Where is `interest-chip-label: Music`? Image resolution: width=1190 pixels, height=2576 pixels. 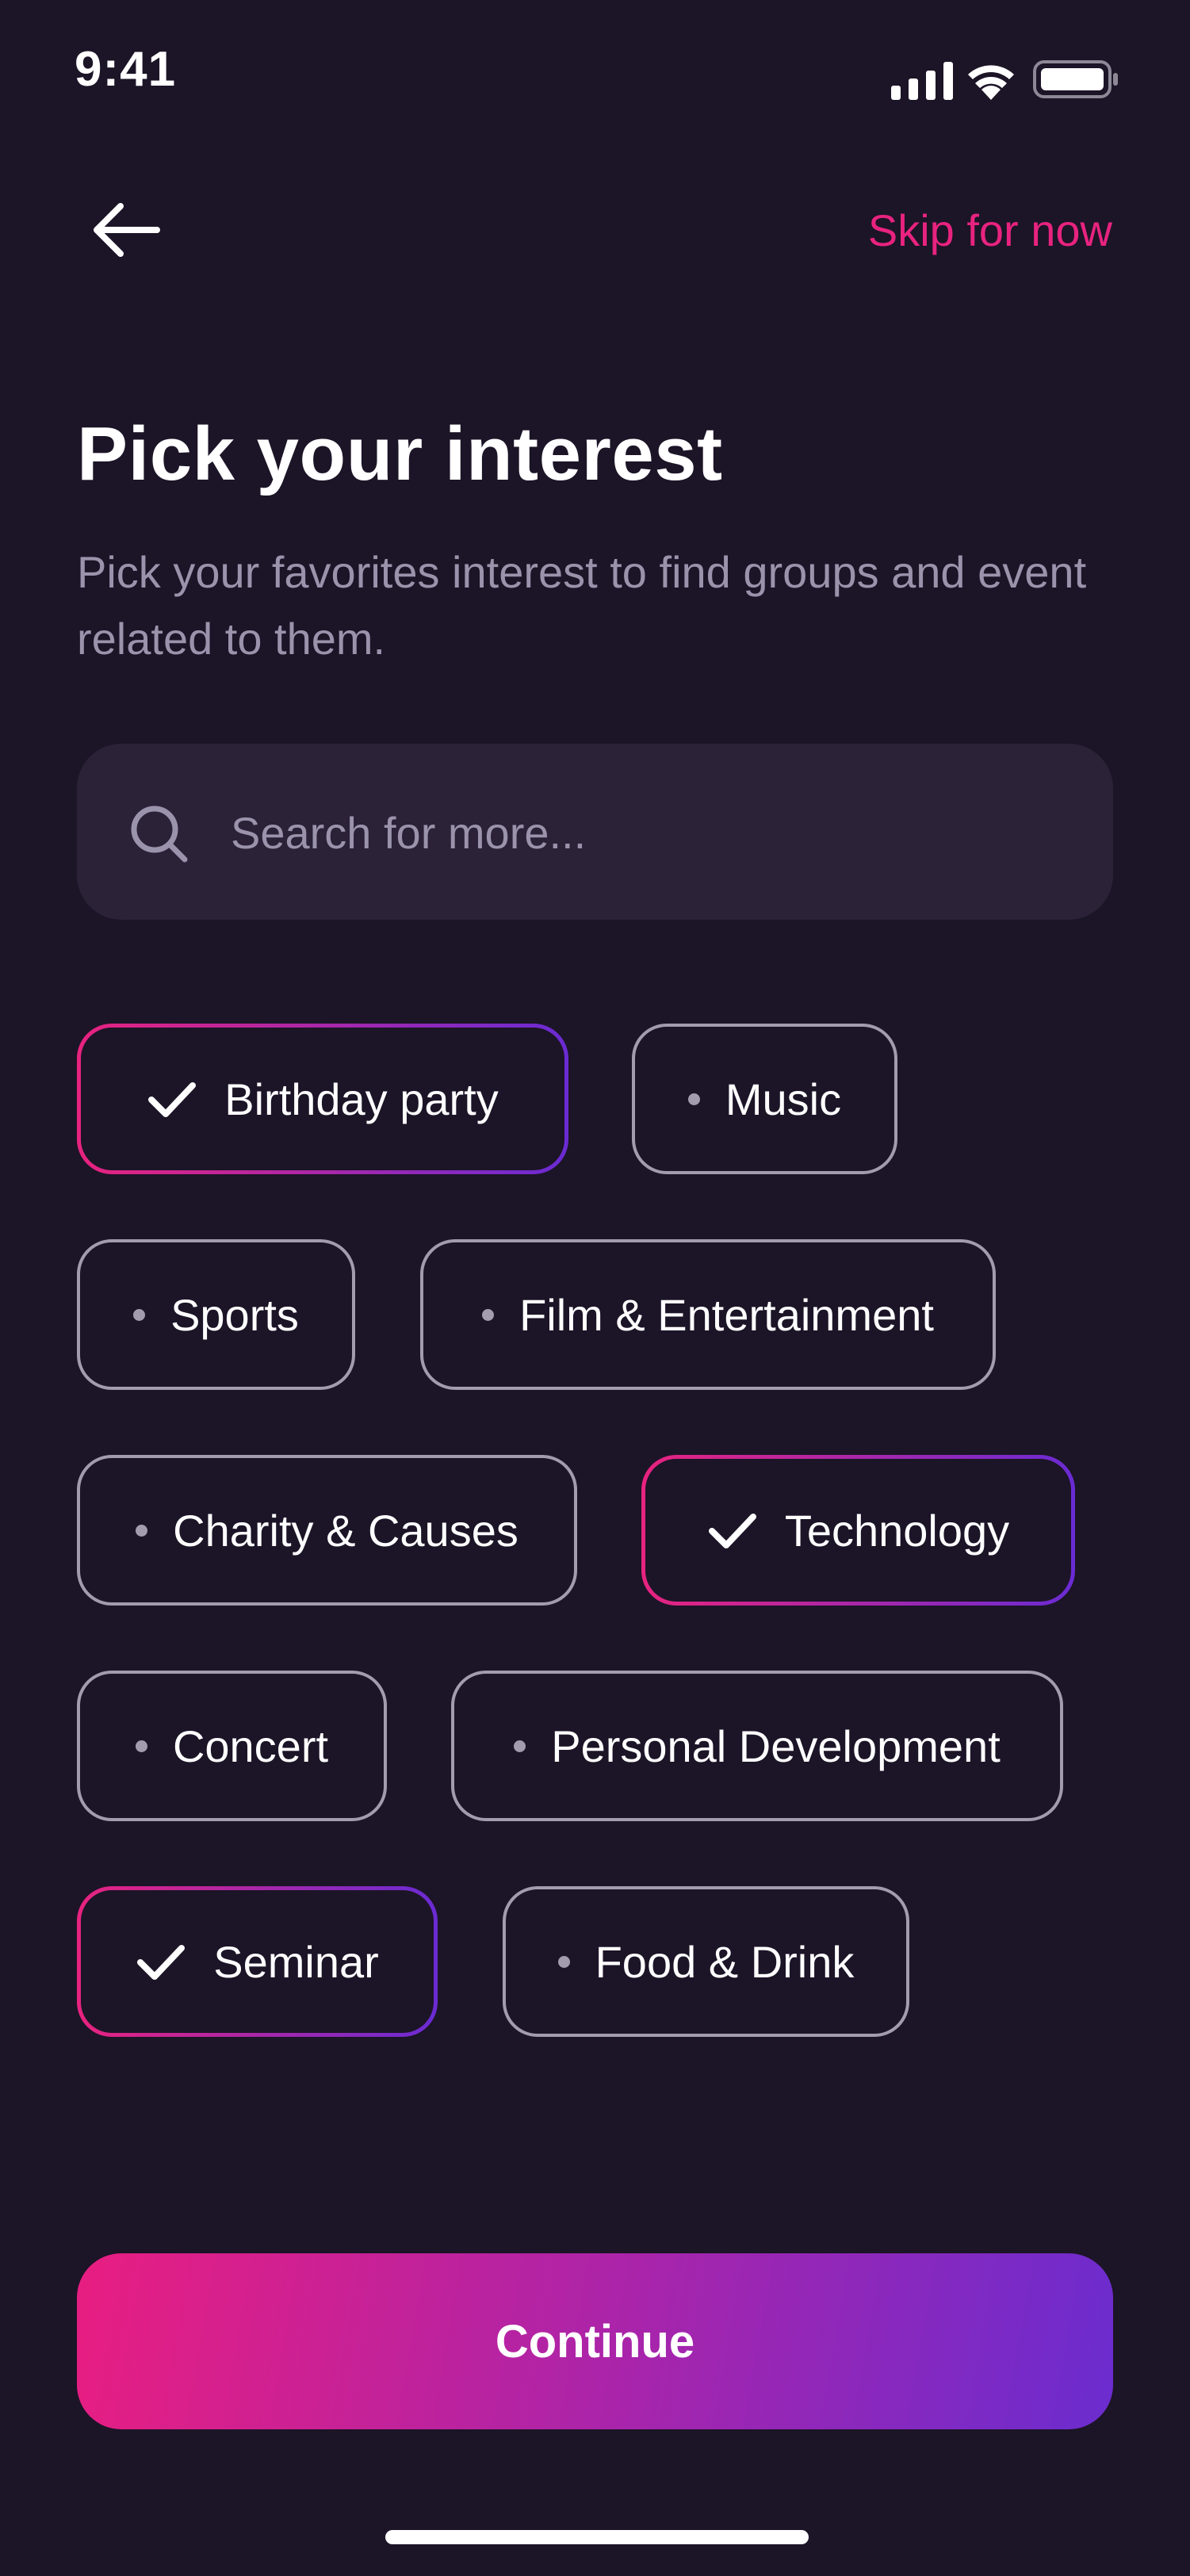
interest-chip-label: Music is located at coordinates (783, 1099).